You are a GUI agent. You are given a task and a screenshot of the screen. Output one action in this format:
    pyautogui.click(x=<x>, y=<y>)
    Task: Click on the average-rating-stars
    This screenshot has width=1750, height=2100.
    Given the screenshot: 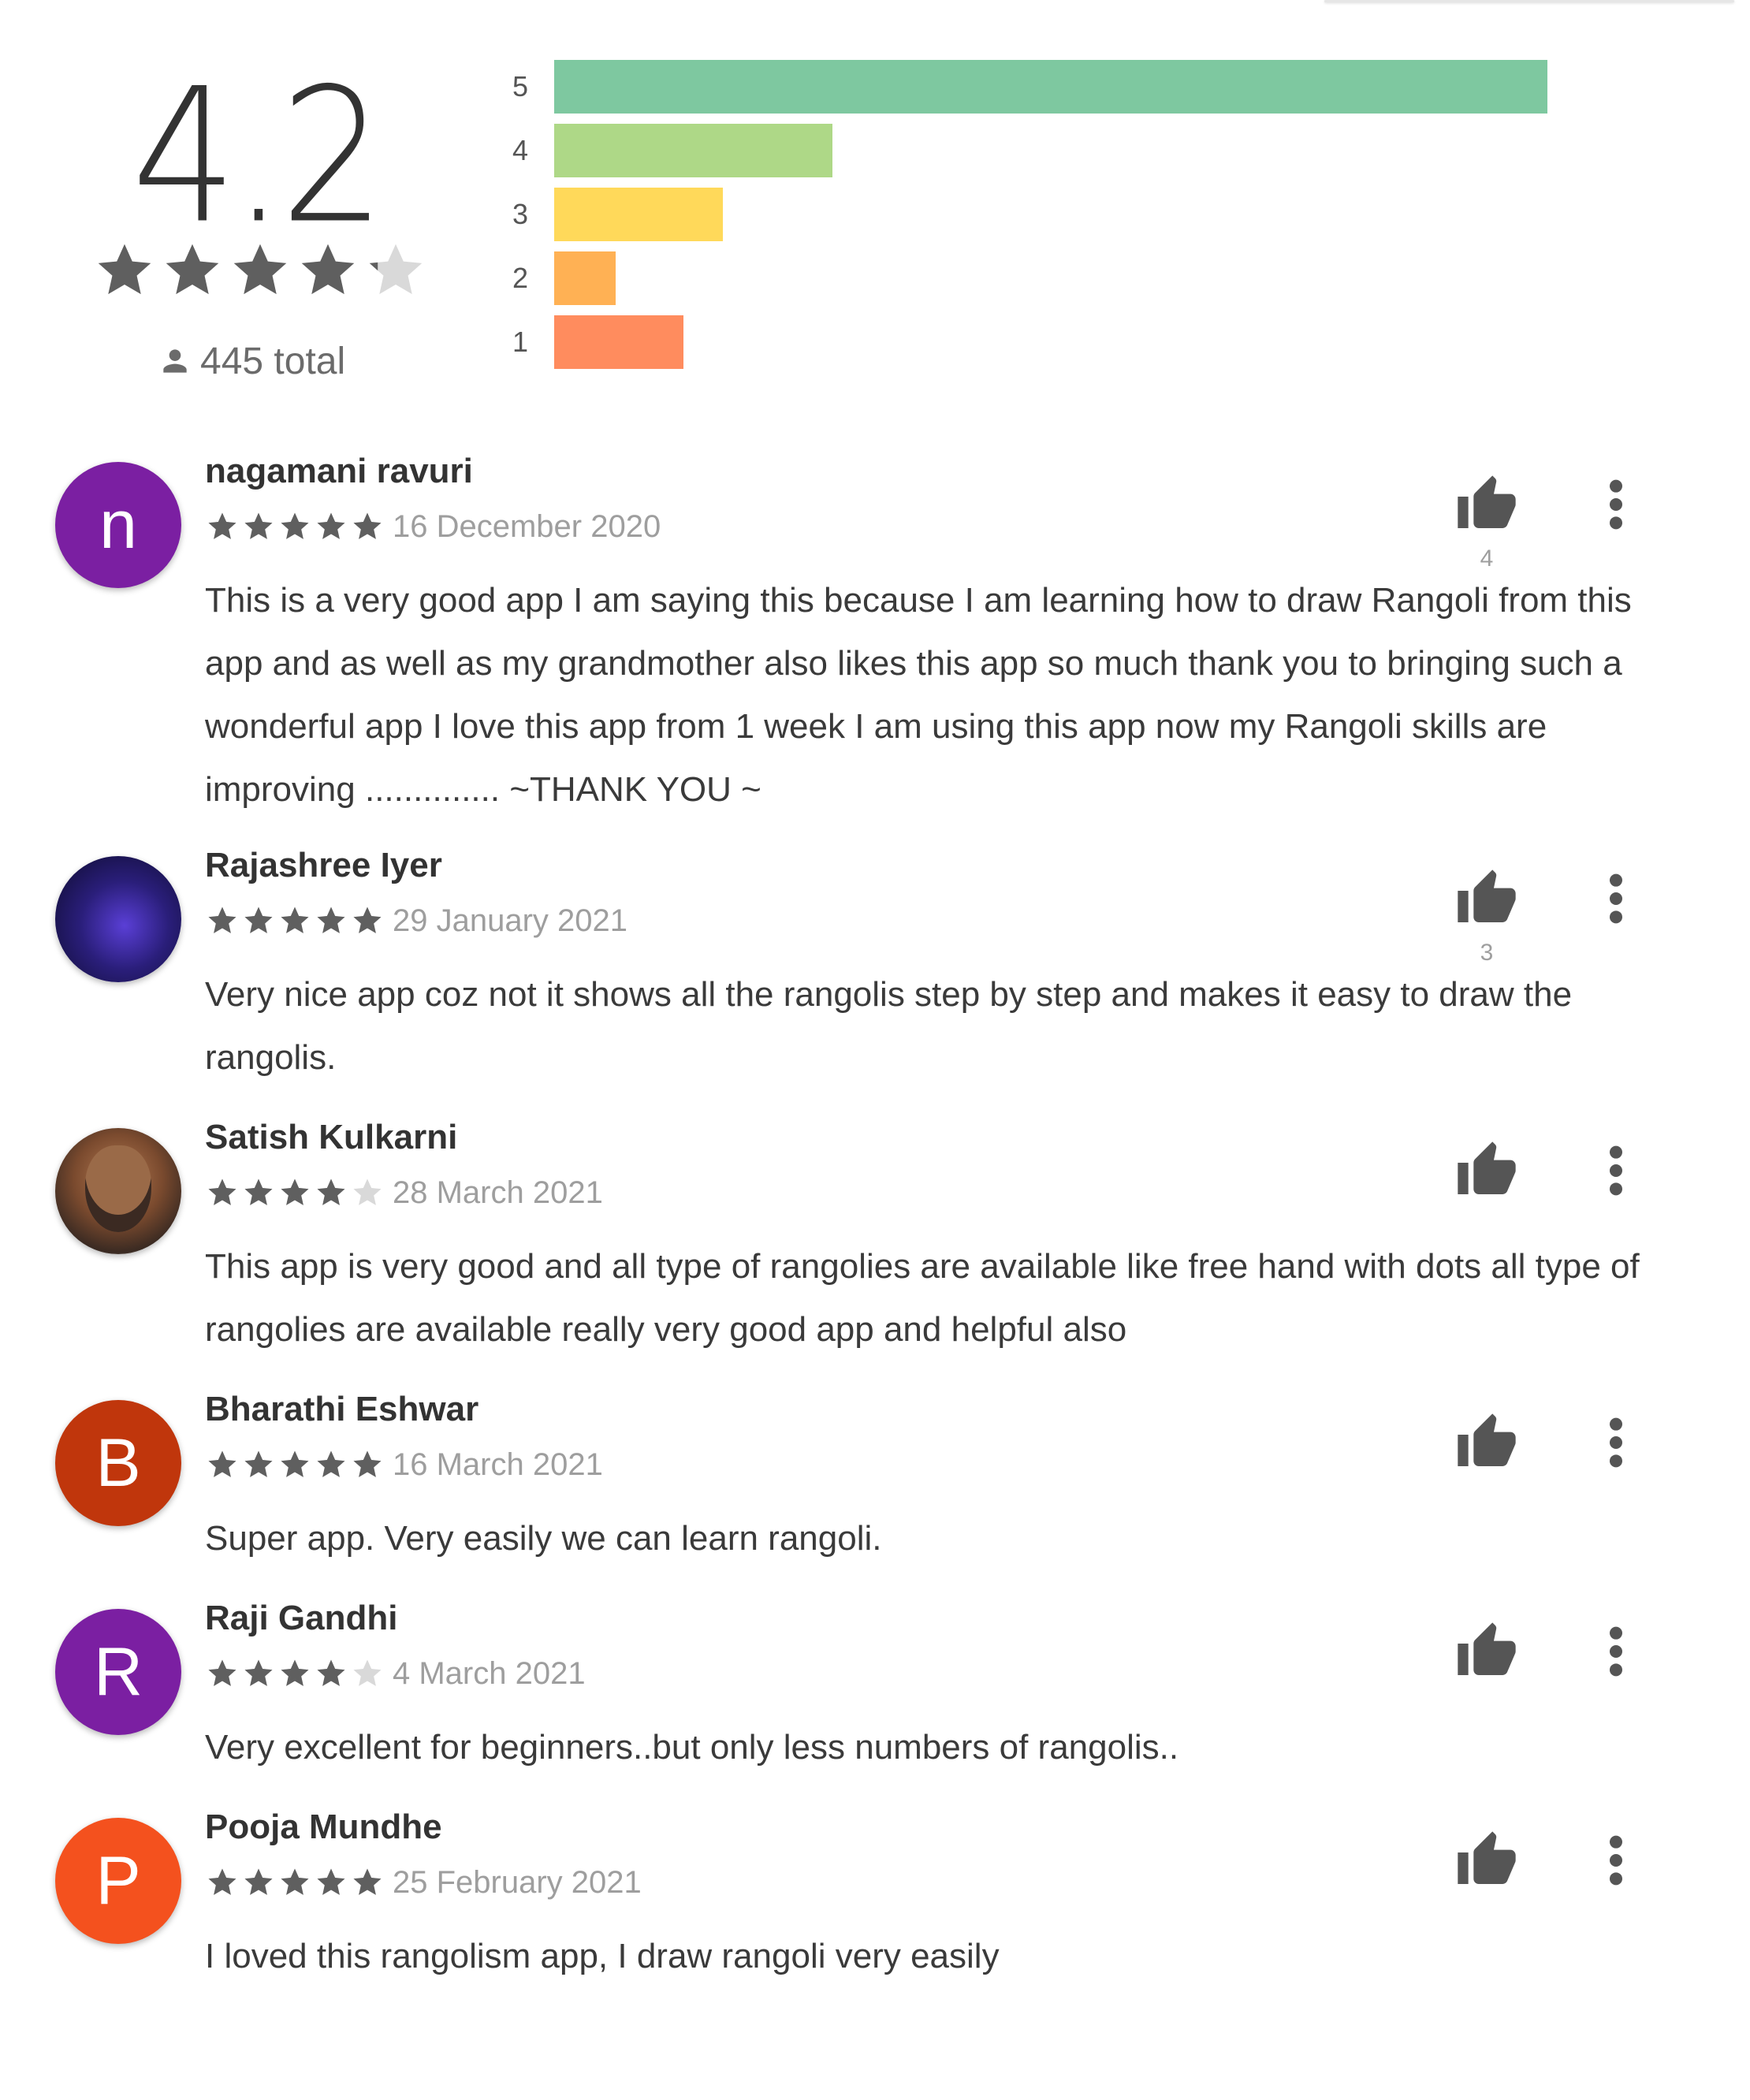 What is the action you would take?
    pyautogui.click(x=260, y=271)
    